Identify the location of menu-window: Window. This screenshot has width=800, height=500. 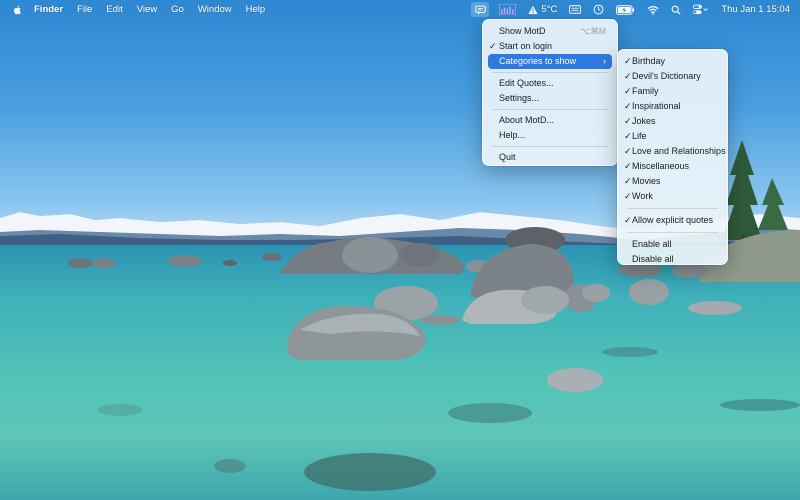
(215, 9).